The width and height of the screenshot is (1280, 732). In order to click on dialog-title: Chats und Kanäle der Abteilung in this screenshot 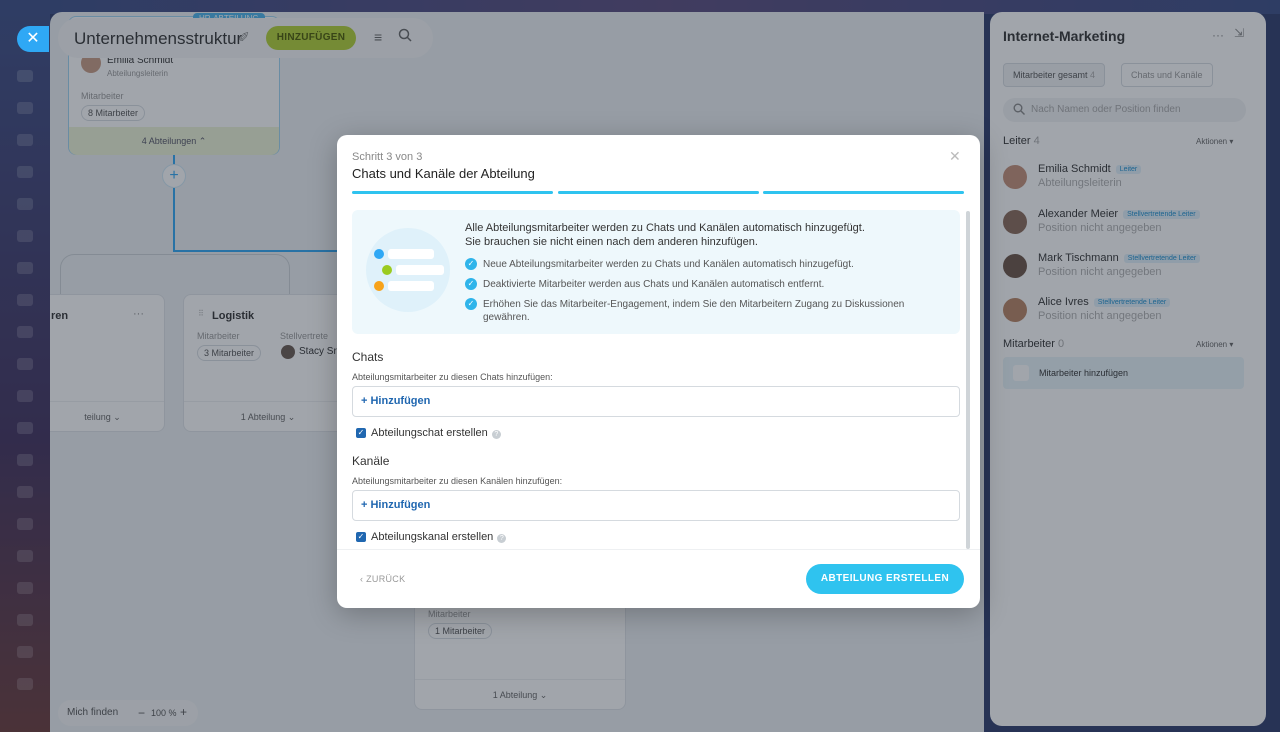, I will do `click(443, 173)`.